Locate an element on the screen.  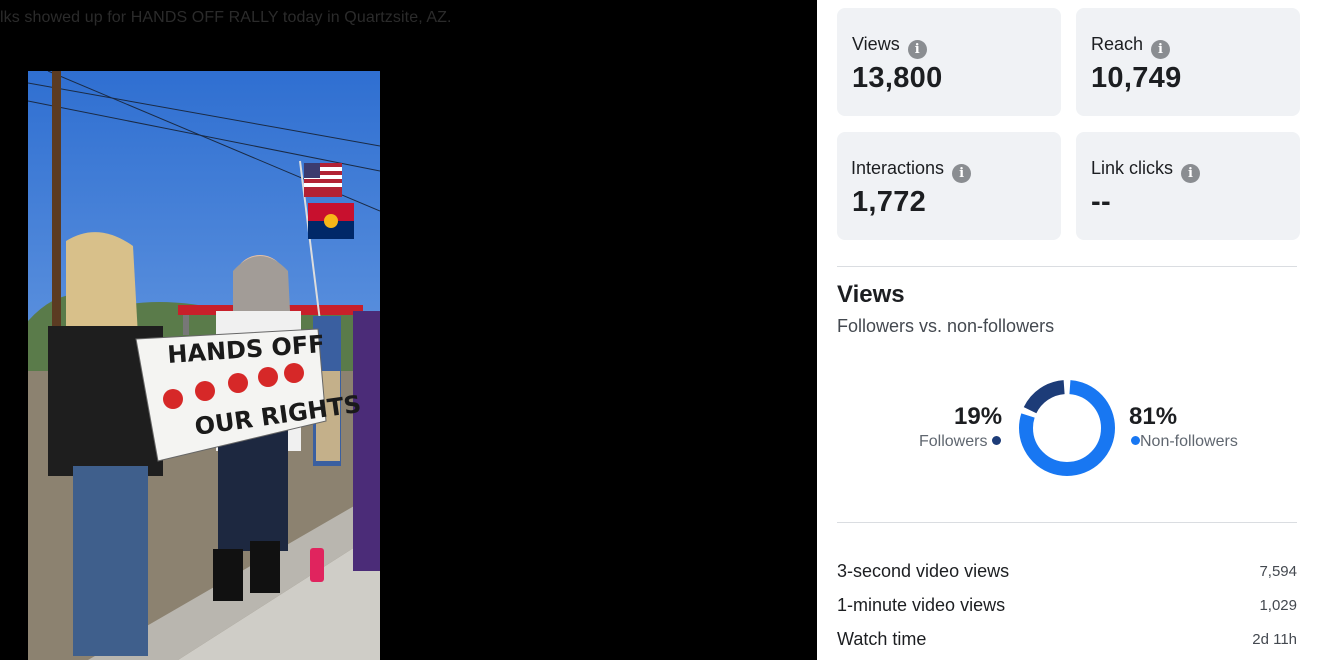
non-followers-legend-dot is located at coordinates (1135, 440).